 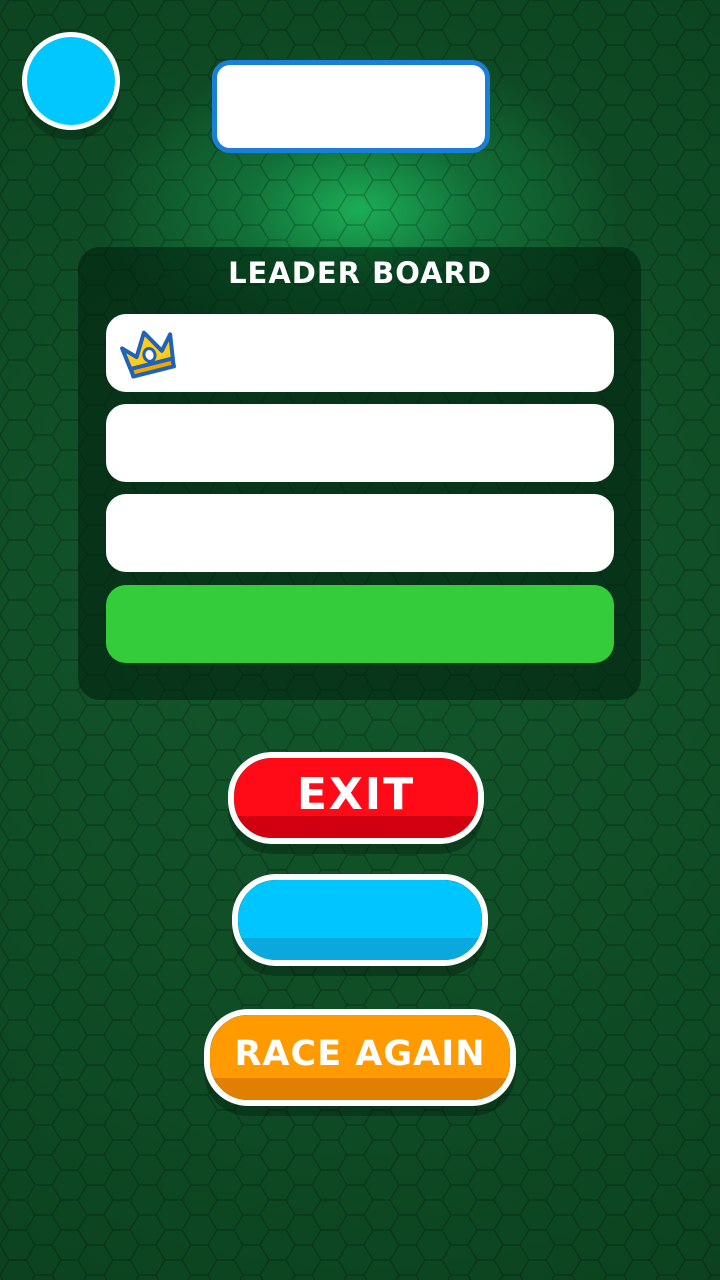 I want to click on race-again-button: RACE AGAIN, so click(x=360, y=1057).